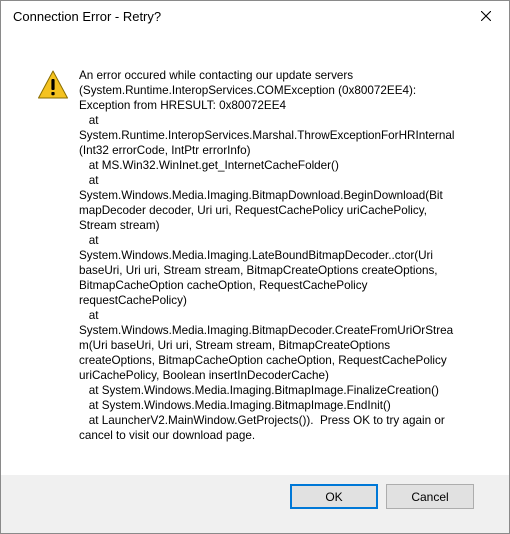  I want to click on window-title: Connection Error - Retry?, so click(87, 16).